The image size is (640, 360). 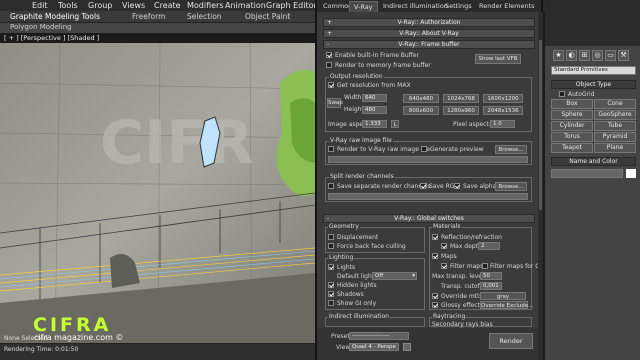 I want to click on rollout-frame-buffer: - V-Ray:: Frame buffer, so click(x=429, y=44).